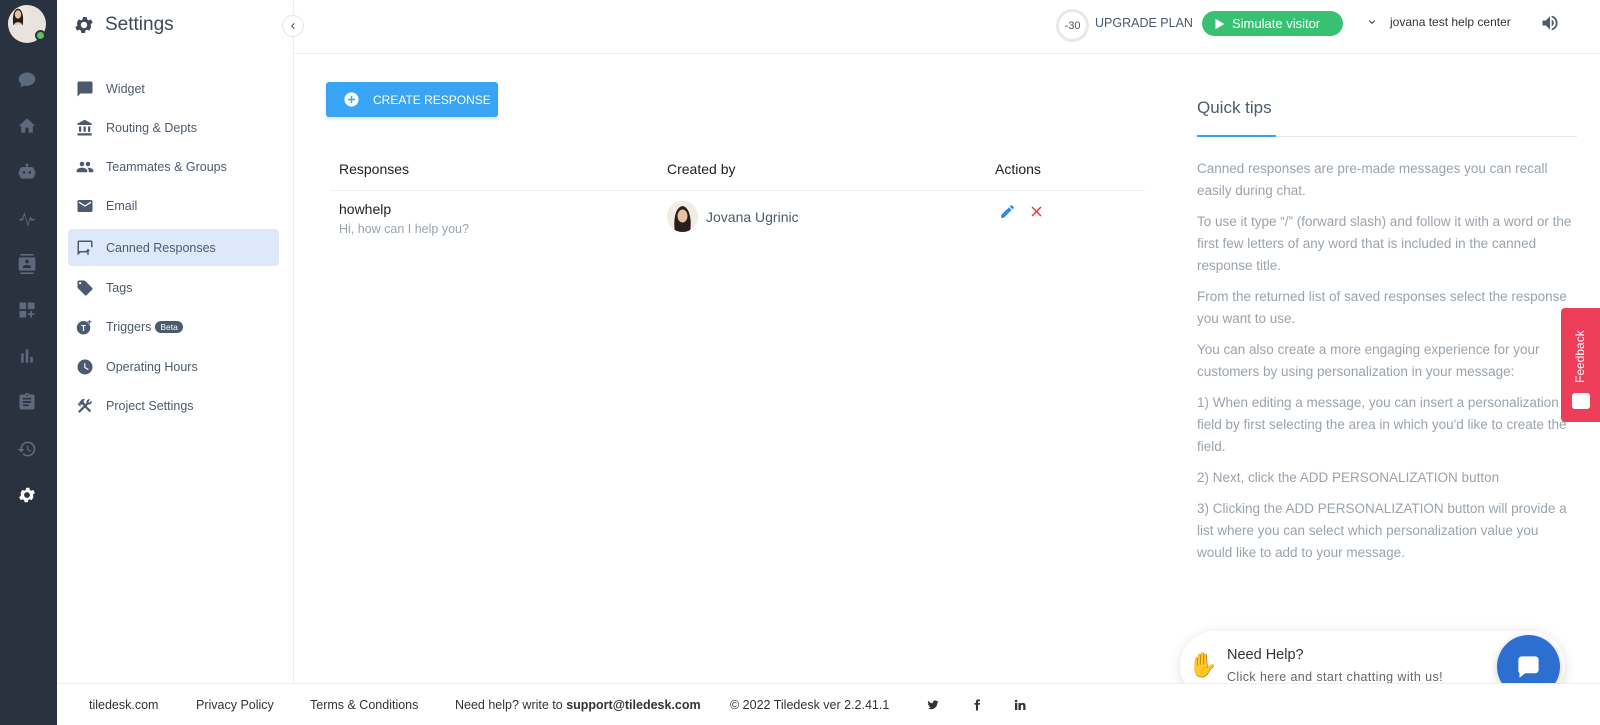 The image size is (1600, 725). What do you see at coordinates (364, 705) in the screenshot?
I see `footer-terms-link: Terms & Conditions` at bounding box center [364, 705].